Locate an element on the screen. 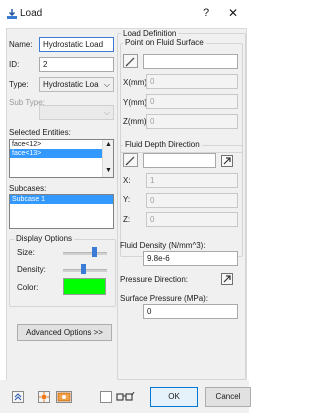 The height and width of the screenshot is (413, 320). size-label: Size: is located at coordinates (26, 252).